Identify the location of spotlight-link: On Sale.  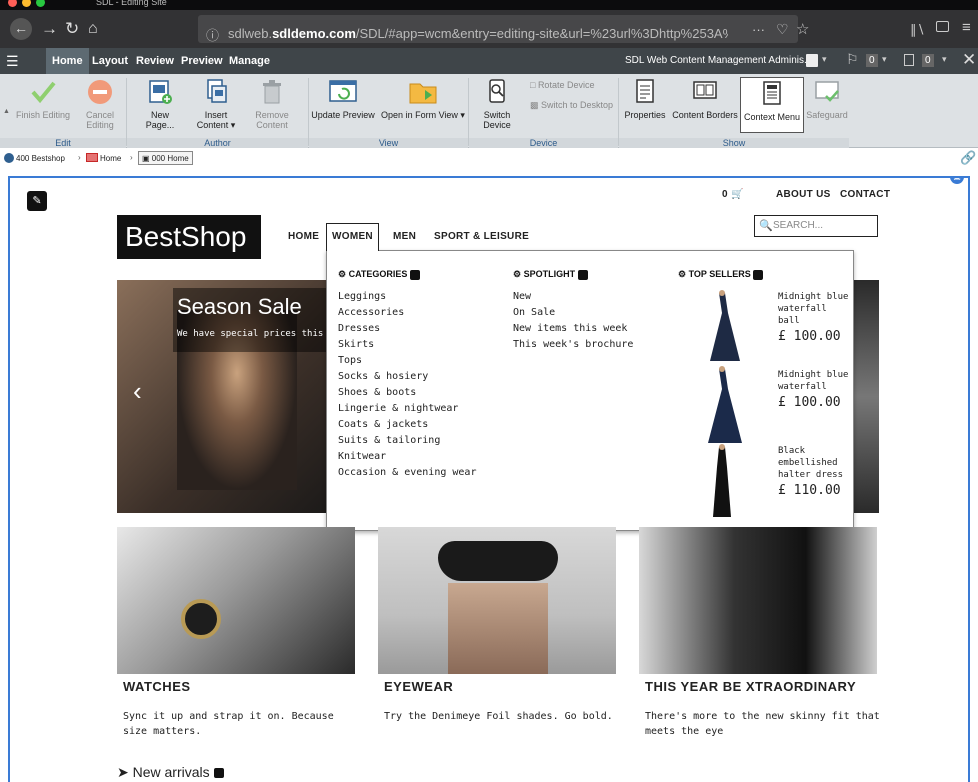
(573, 313).